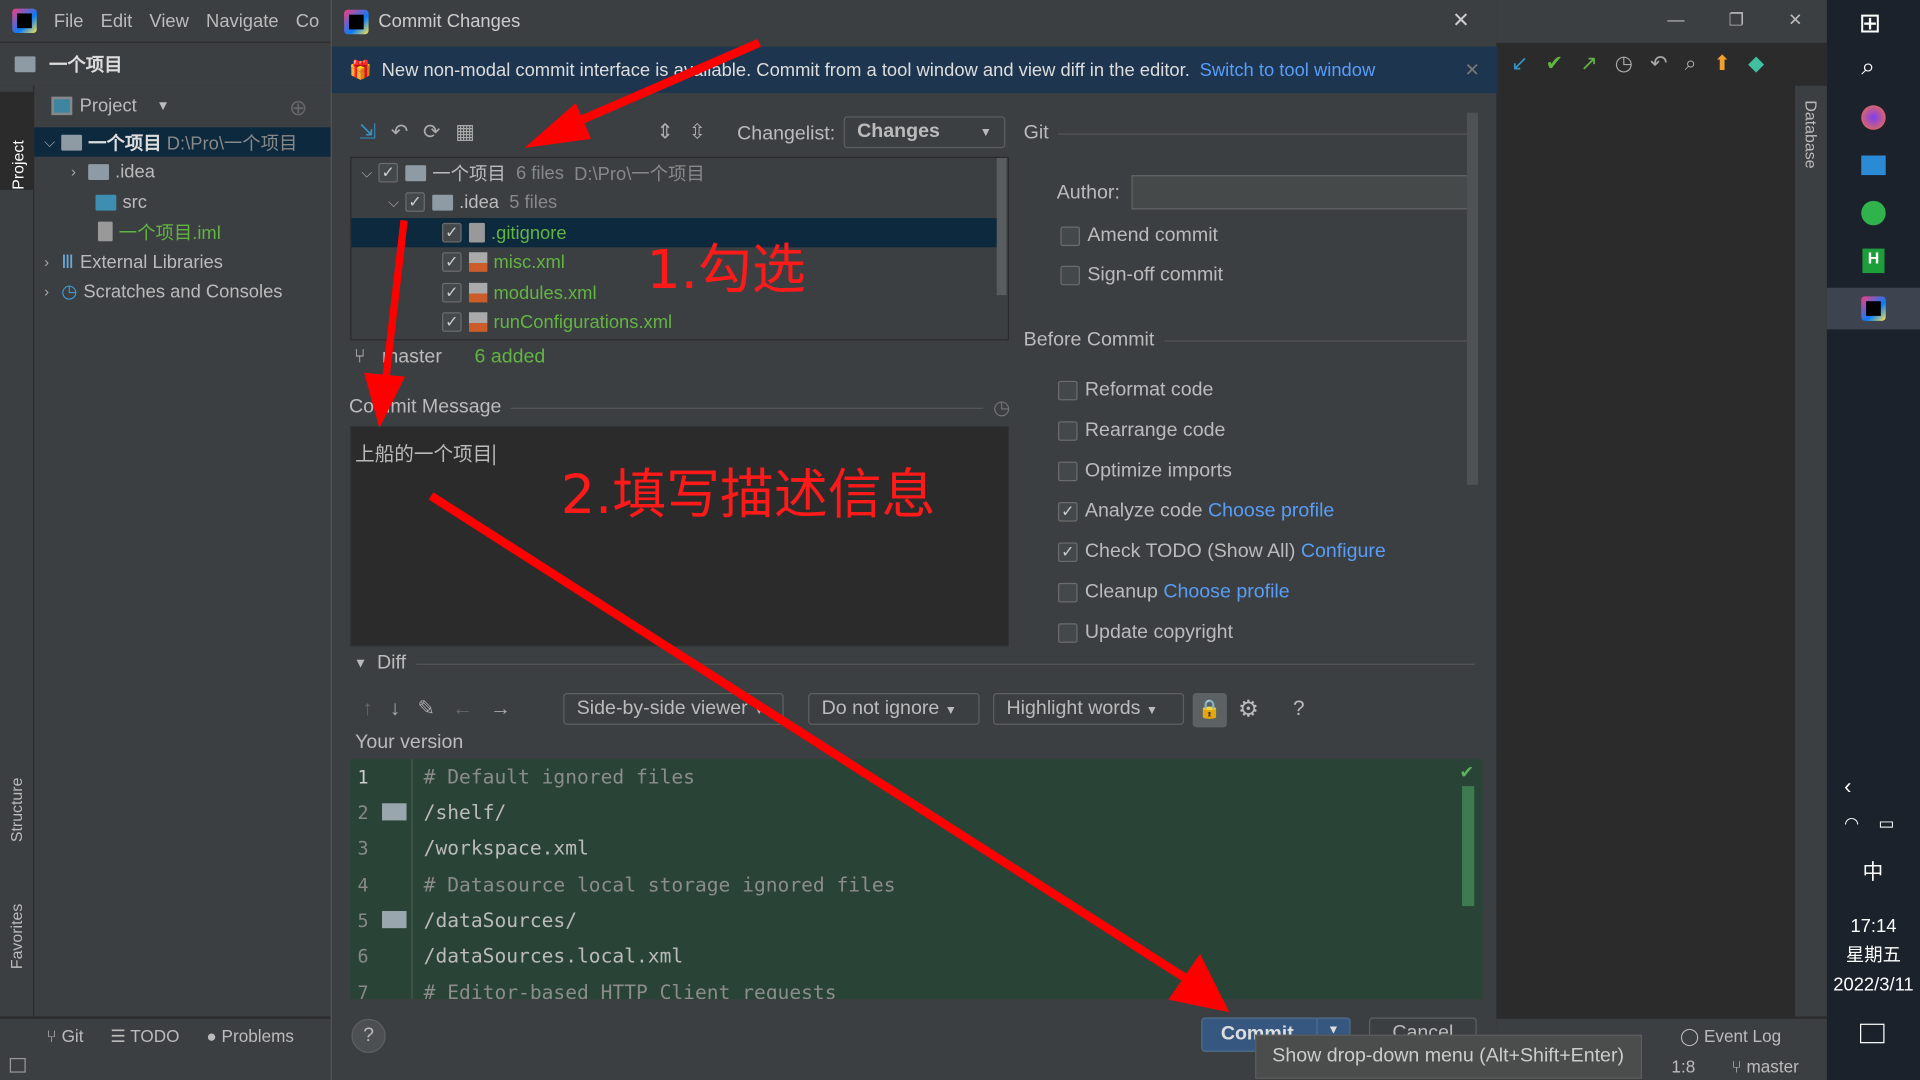  I want to click on annotation-step2: 2.填写描述信息, so click(748, 495).